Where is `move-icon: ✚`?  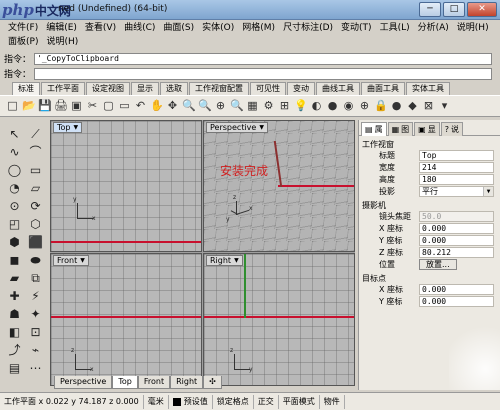
move-icon: ✚ is located at coordinates (14, 296).